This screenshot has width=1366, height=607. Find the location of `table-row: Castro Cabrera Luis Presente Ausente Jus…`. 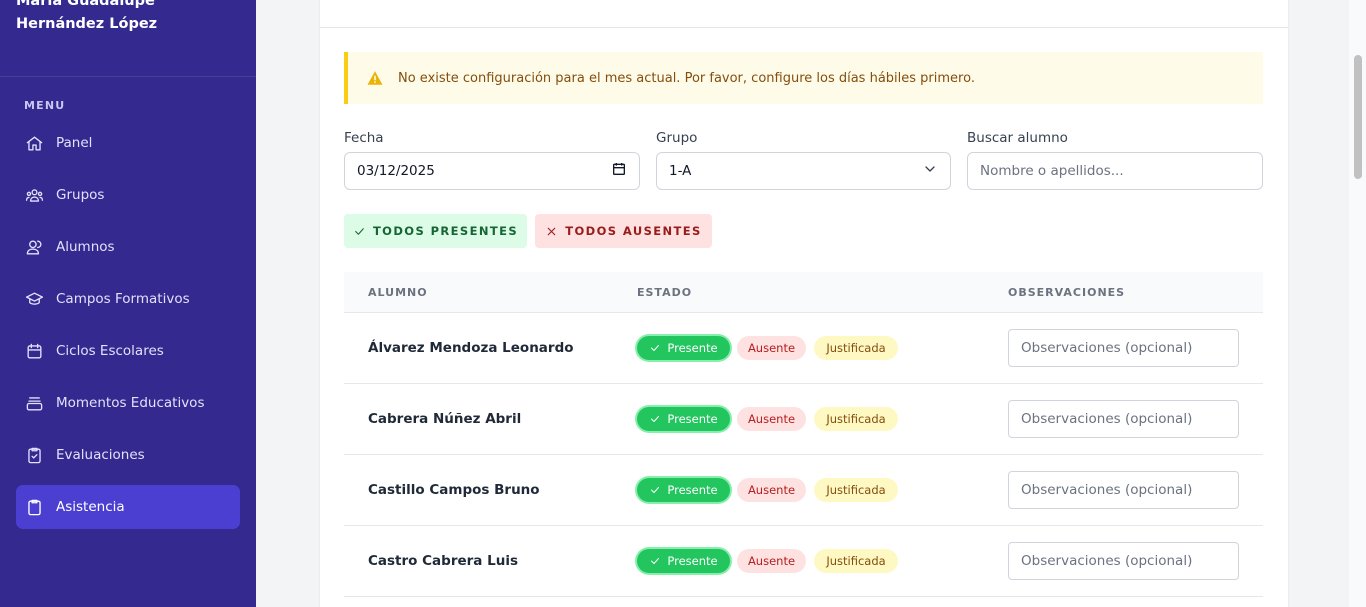

table-row: Castro Cabrera Luis Presente Ausente Jus… is located at coordinates (803, 561).